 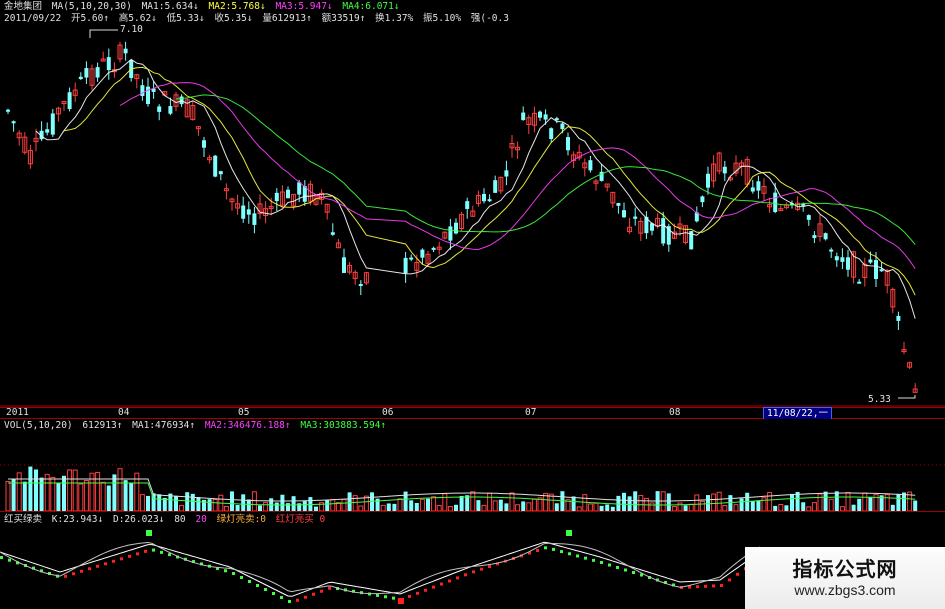 I want to click on high-price-label: 7.10, so click(x=131, y=29).